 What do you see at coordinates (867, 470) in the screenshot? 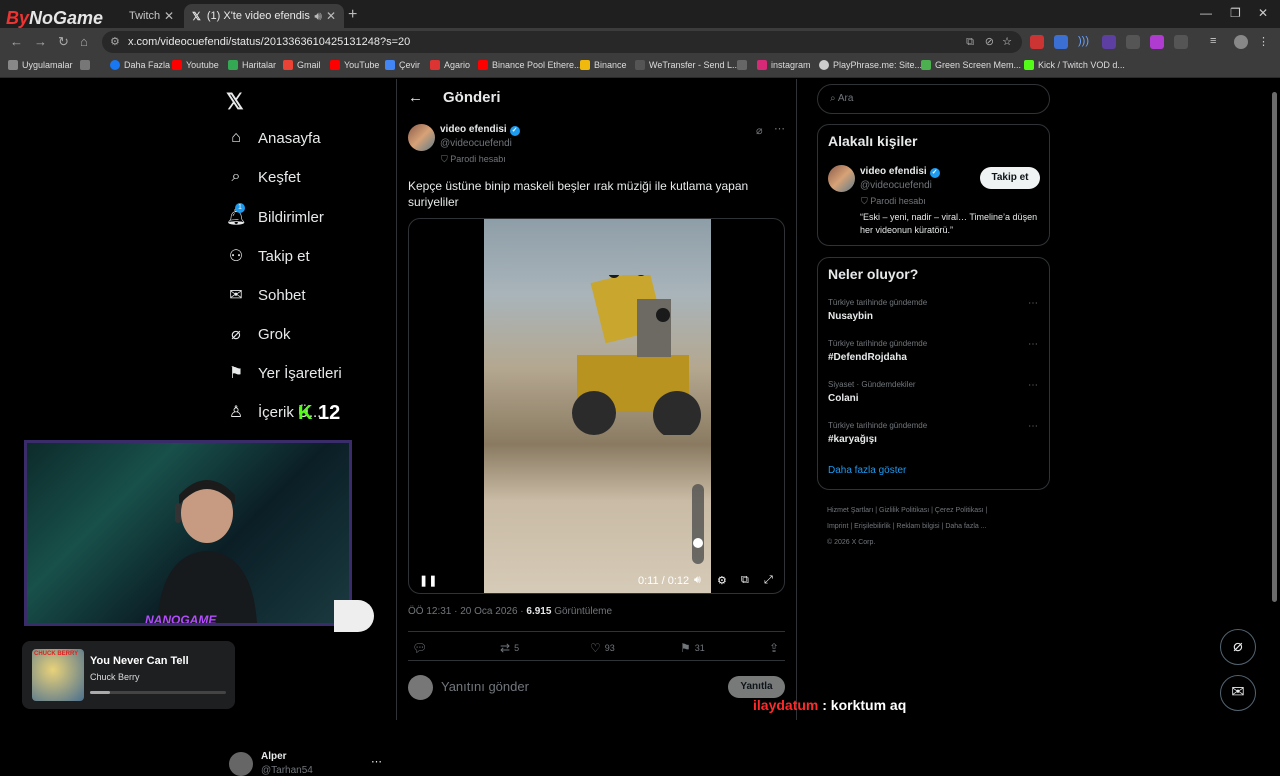
I see `show-more-link: Daha fazla göster` at bounding box center [867, 470].